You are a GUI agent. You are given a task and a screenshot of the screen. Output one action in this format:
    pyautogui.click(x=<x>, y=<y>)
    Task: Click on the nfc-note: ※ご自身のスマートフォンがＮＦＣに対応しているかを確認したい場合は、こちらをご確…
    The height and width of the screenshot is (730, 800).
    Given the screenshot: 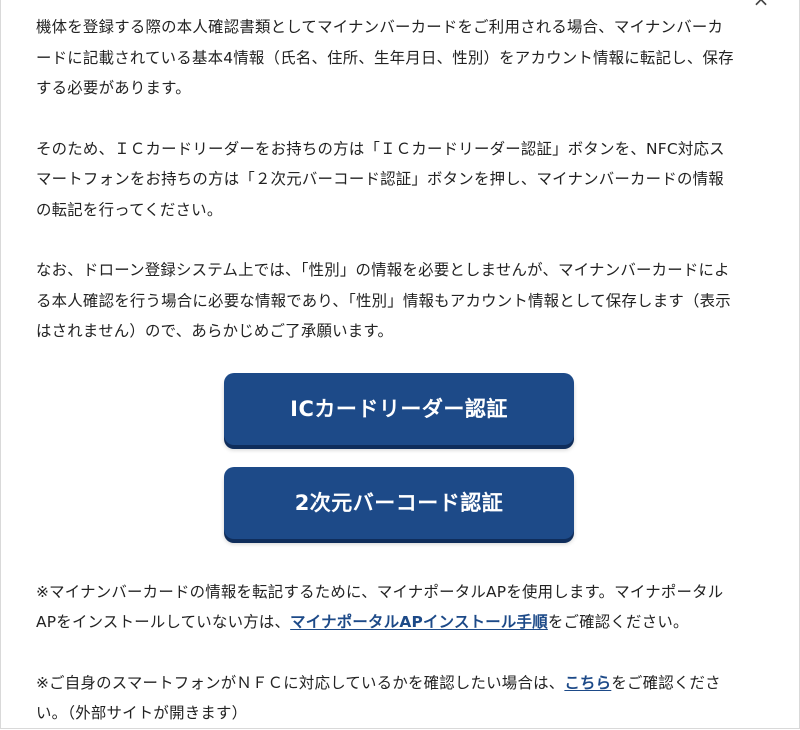 What is the action you would take?
    pyautogui.click(x=400, y=698)
    